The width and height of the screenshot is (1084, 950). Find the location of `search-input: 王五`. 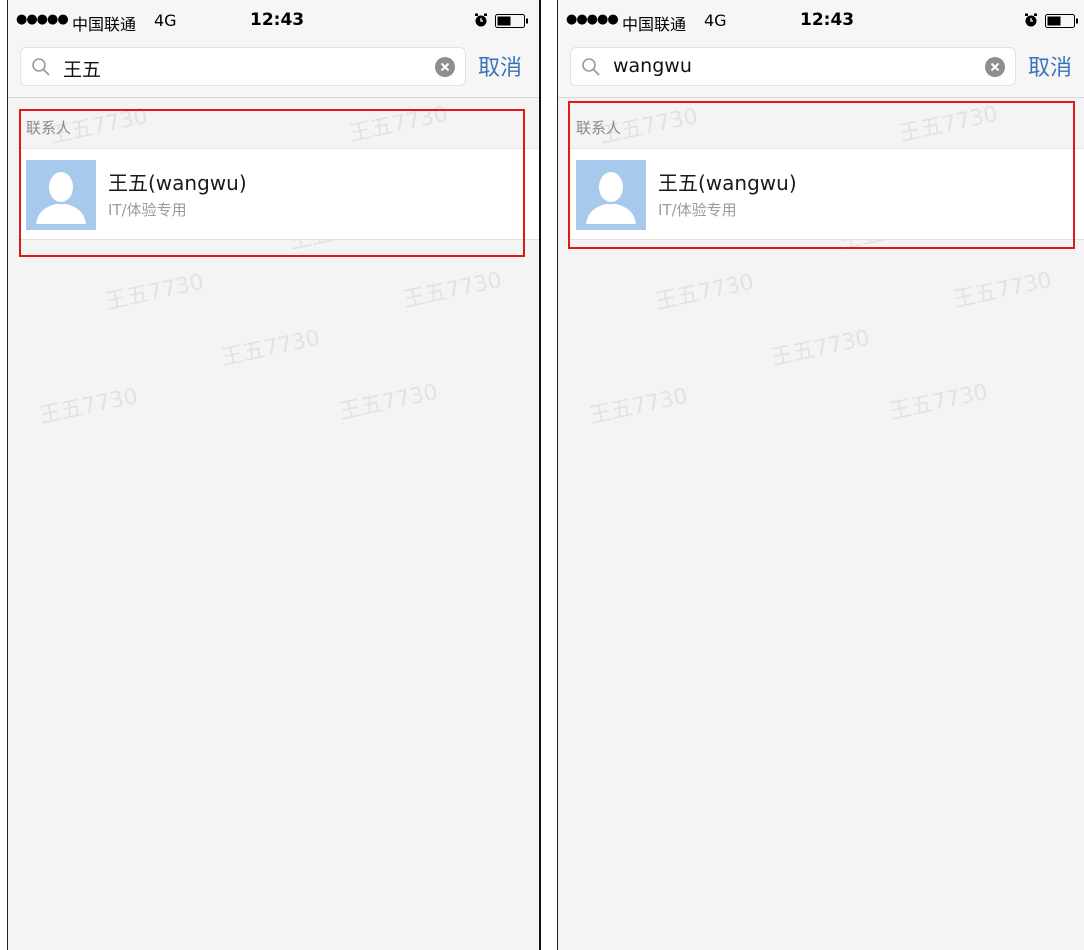

search-input: 王五 is located at coordinates (243, 66).